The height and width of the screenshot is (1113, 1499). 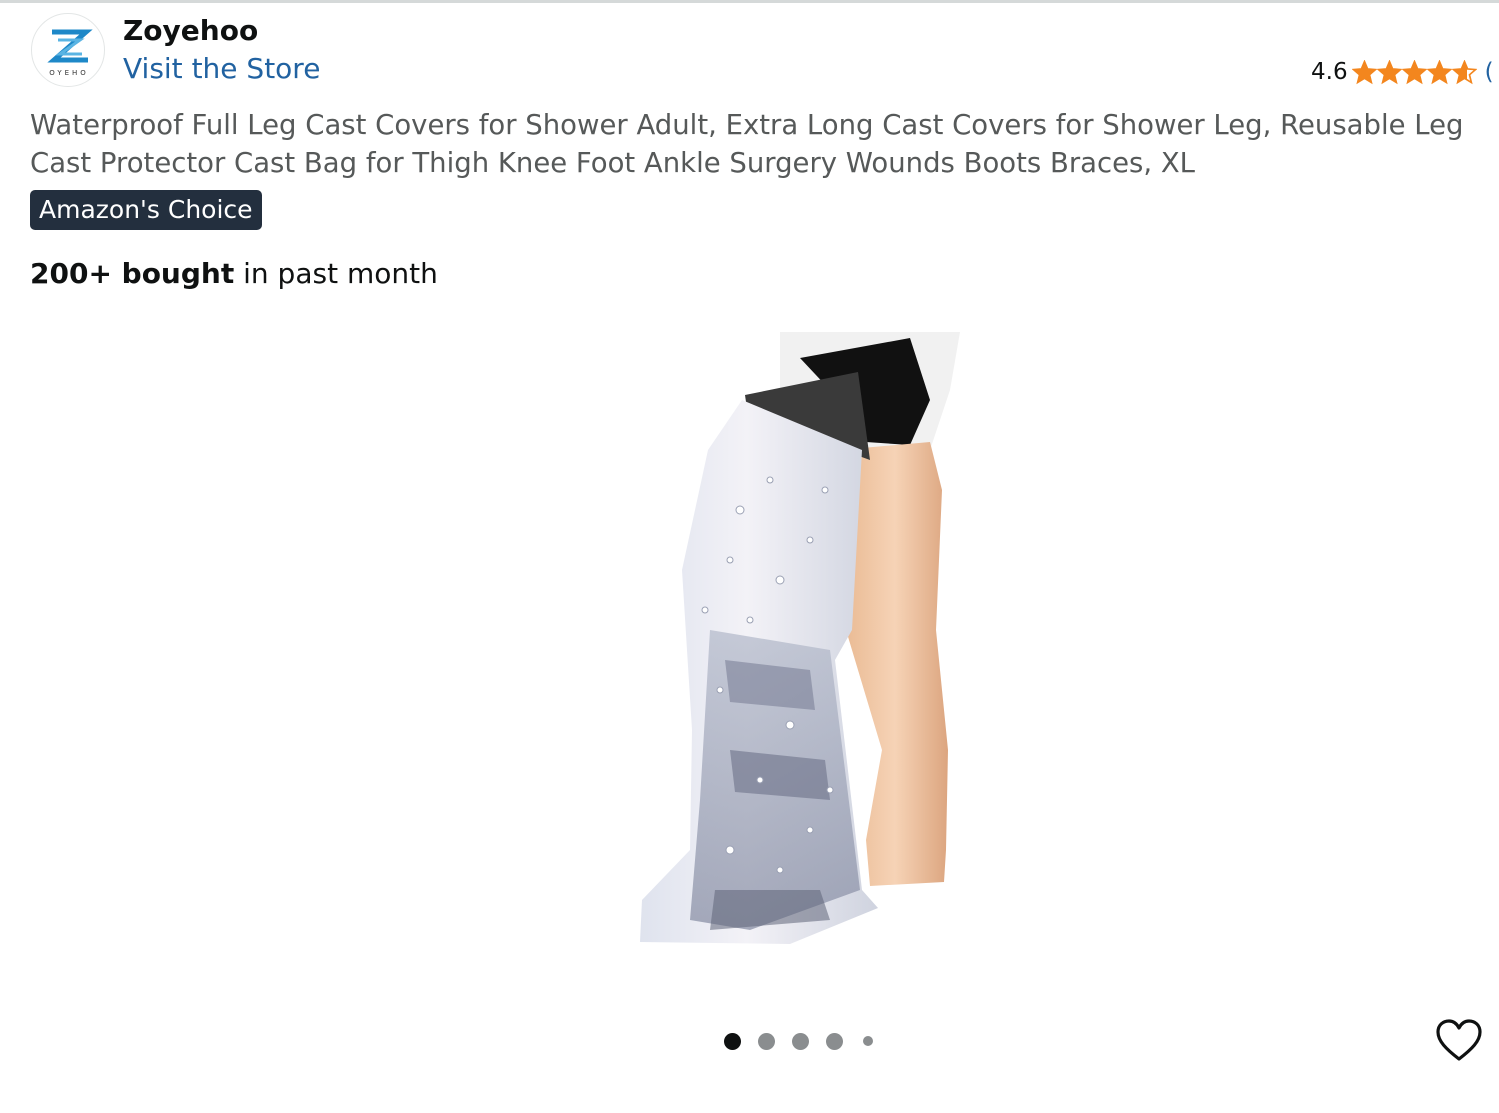 I want to click on brand-name: Zoyehoo, so click(x=191, y=30).